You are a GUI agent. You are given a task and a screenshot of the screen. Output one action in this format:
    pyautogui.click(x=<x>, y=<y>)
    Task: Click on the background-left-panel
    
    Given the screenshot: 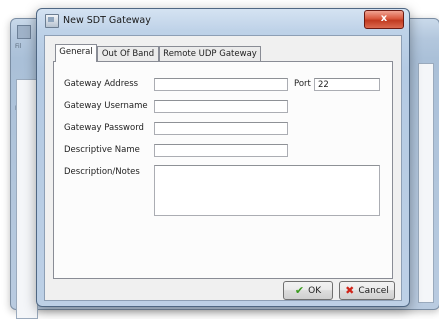 What is the action you would take?
    pyautogui.click(x=27, y=199)
    